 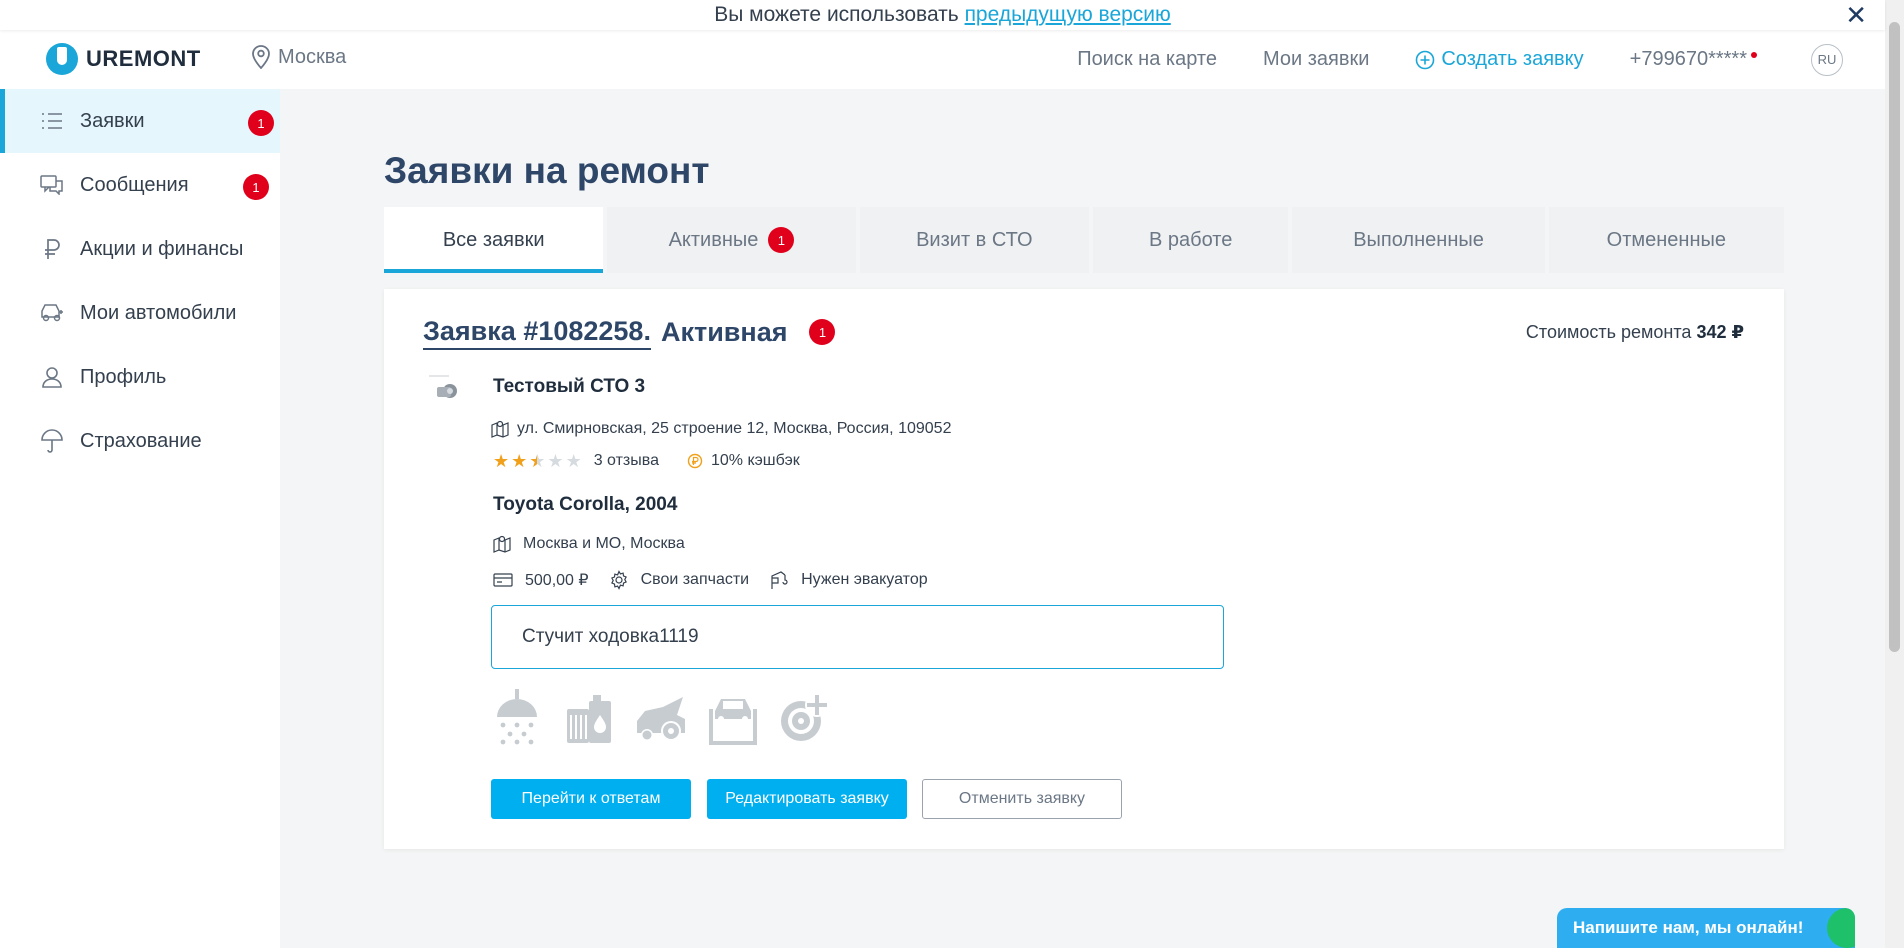 I want to click on reviews-count: 3 отзыва, so click(x=626, y=461).